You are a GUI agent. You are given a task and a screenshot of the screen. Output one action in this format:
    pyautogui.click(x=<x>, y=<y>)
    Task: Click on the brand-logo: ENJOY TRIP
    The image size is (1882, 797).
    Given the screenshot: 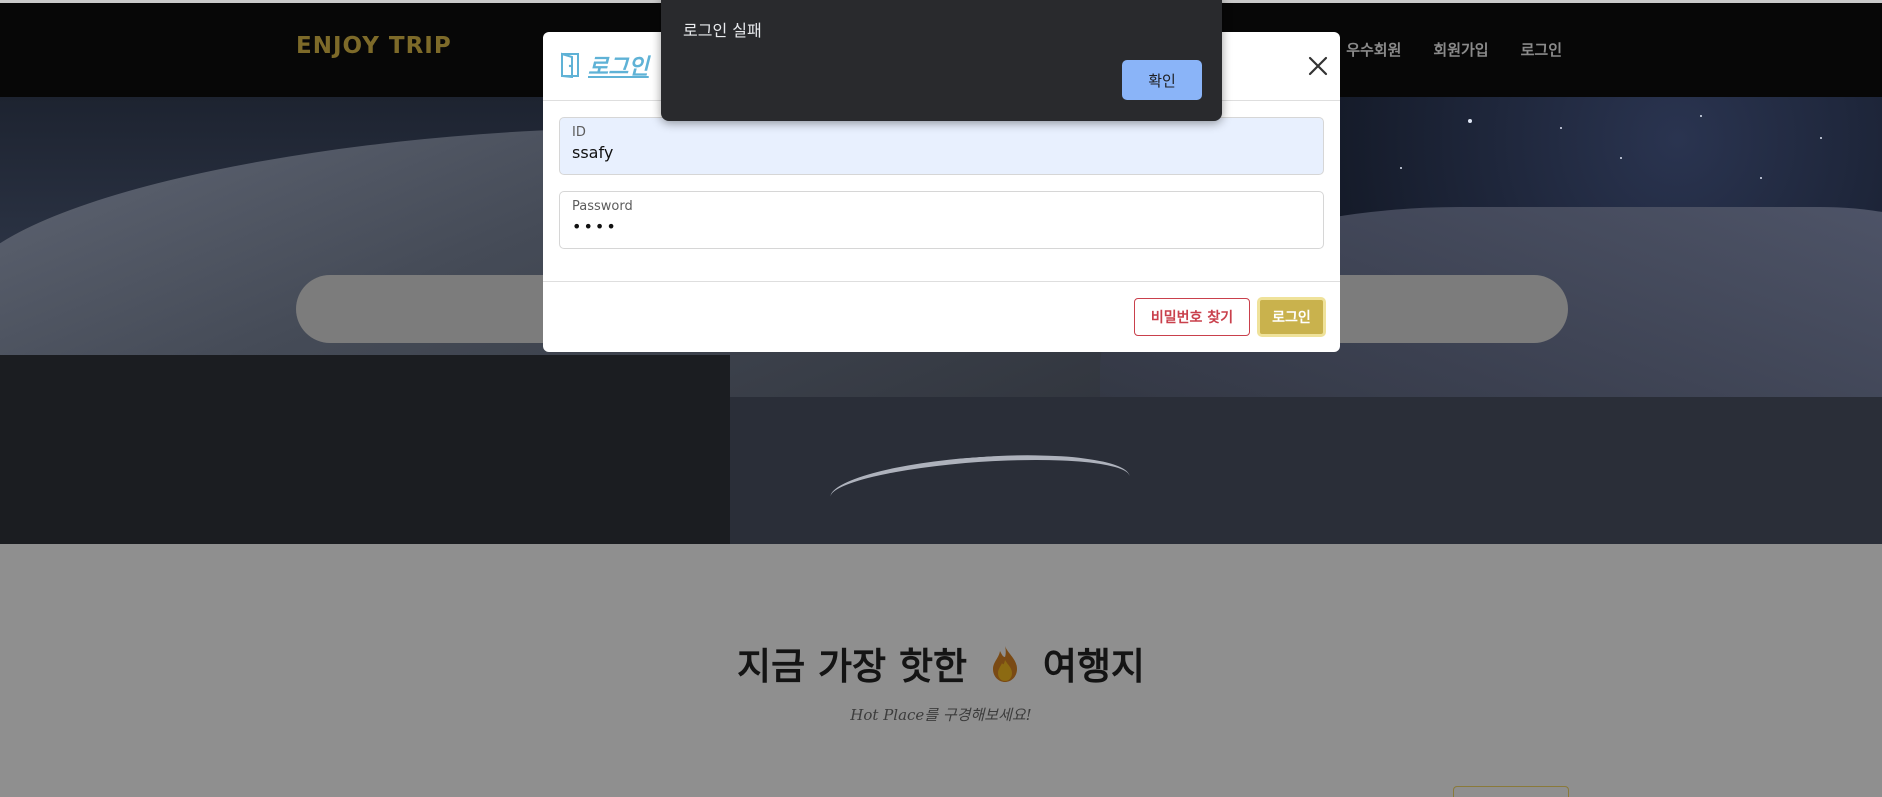 What is the action you would take?
    pyautogui.click(x=374, y=46)
    